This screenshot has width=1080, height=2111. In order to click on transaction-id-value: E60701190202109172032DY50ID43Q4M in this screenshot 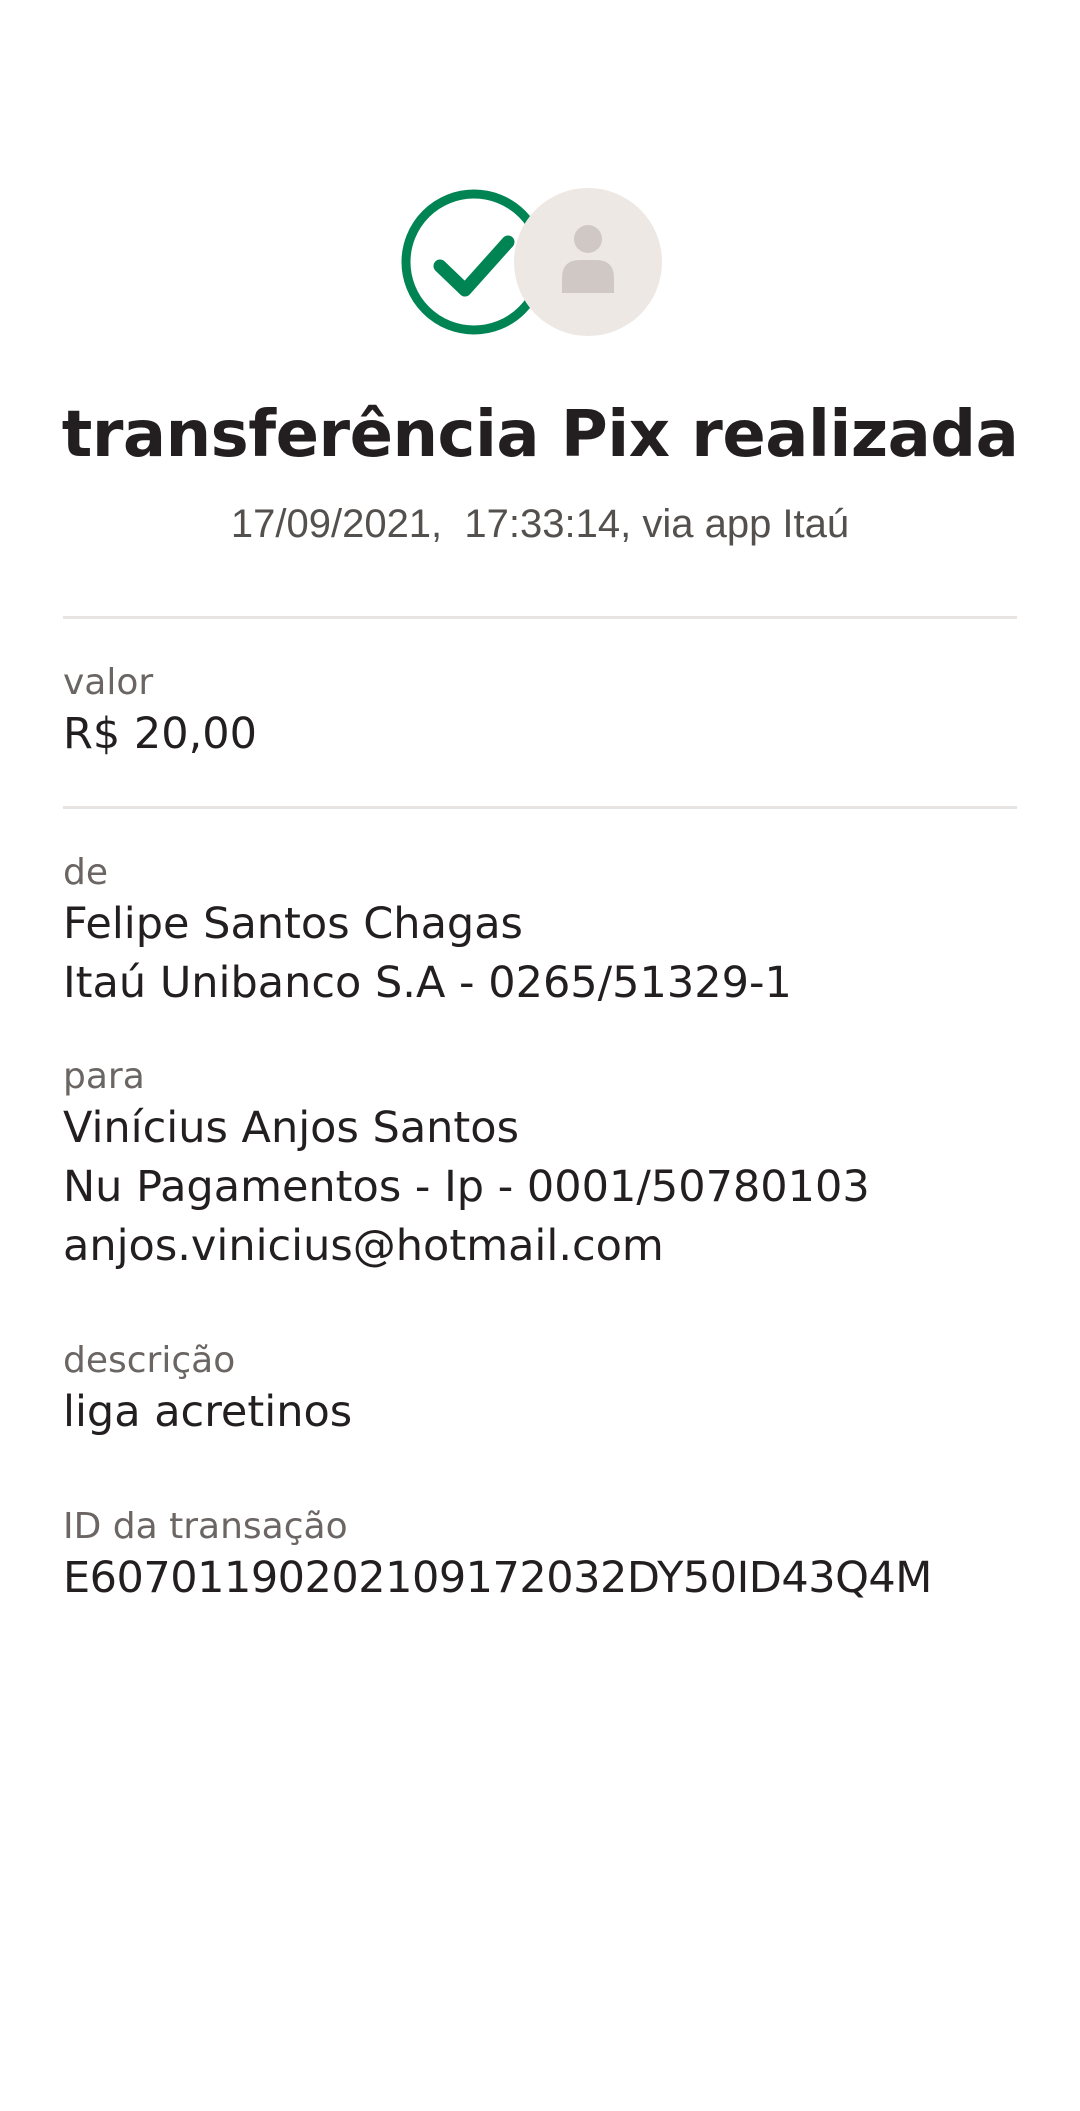, I will do `click(497, 1578)`.